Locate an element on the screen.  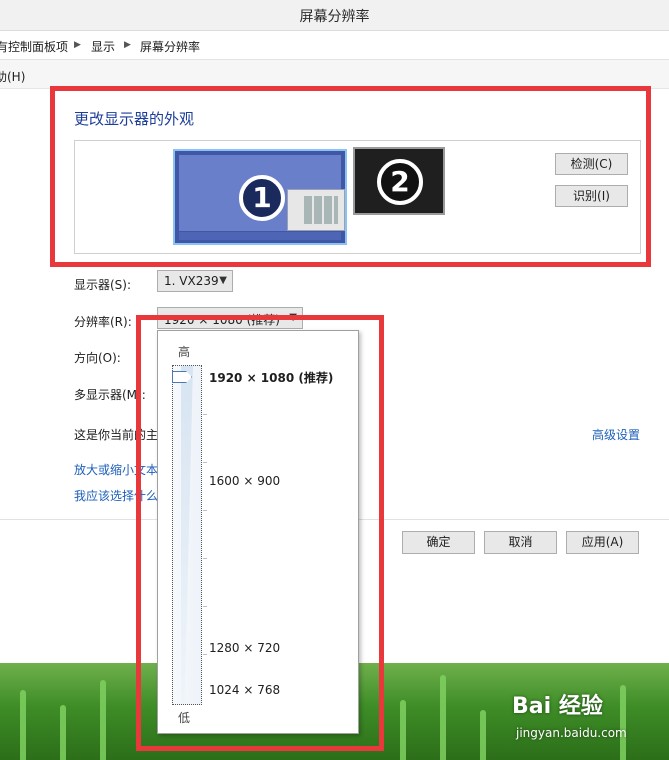
resolution-label: 分辨率(R): is located at coordinates (103, 322).